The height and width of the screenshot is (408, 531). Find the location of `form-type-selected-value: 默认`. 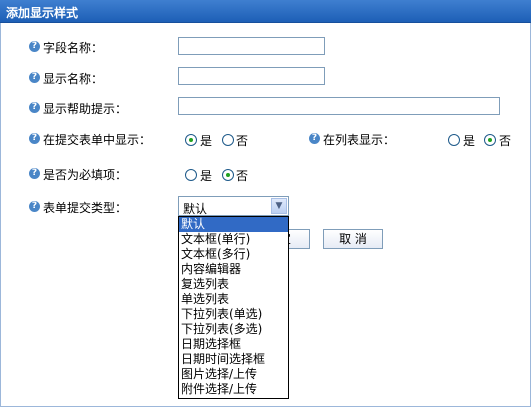

form-type-selected-value: 默认 is located at coordinates (195, 209).